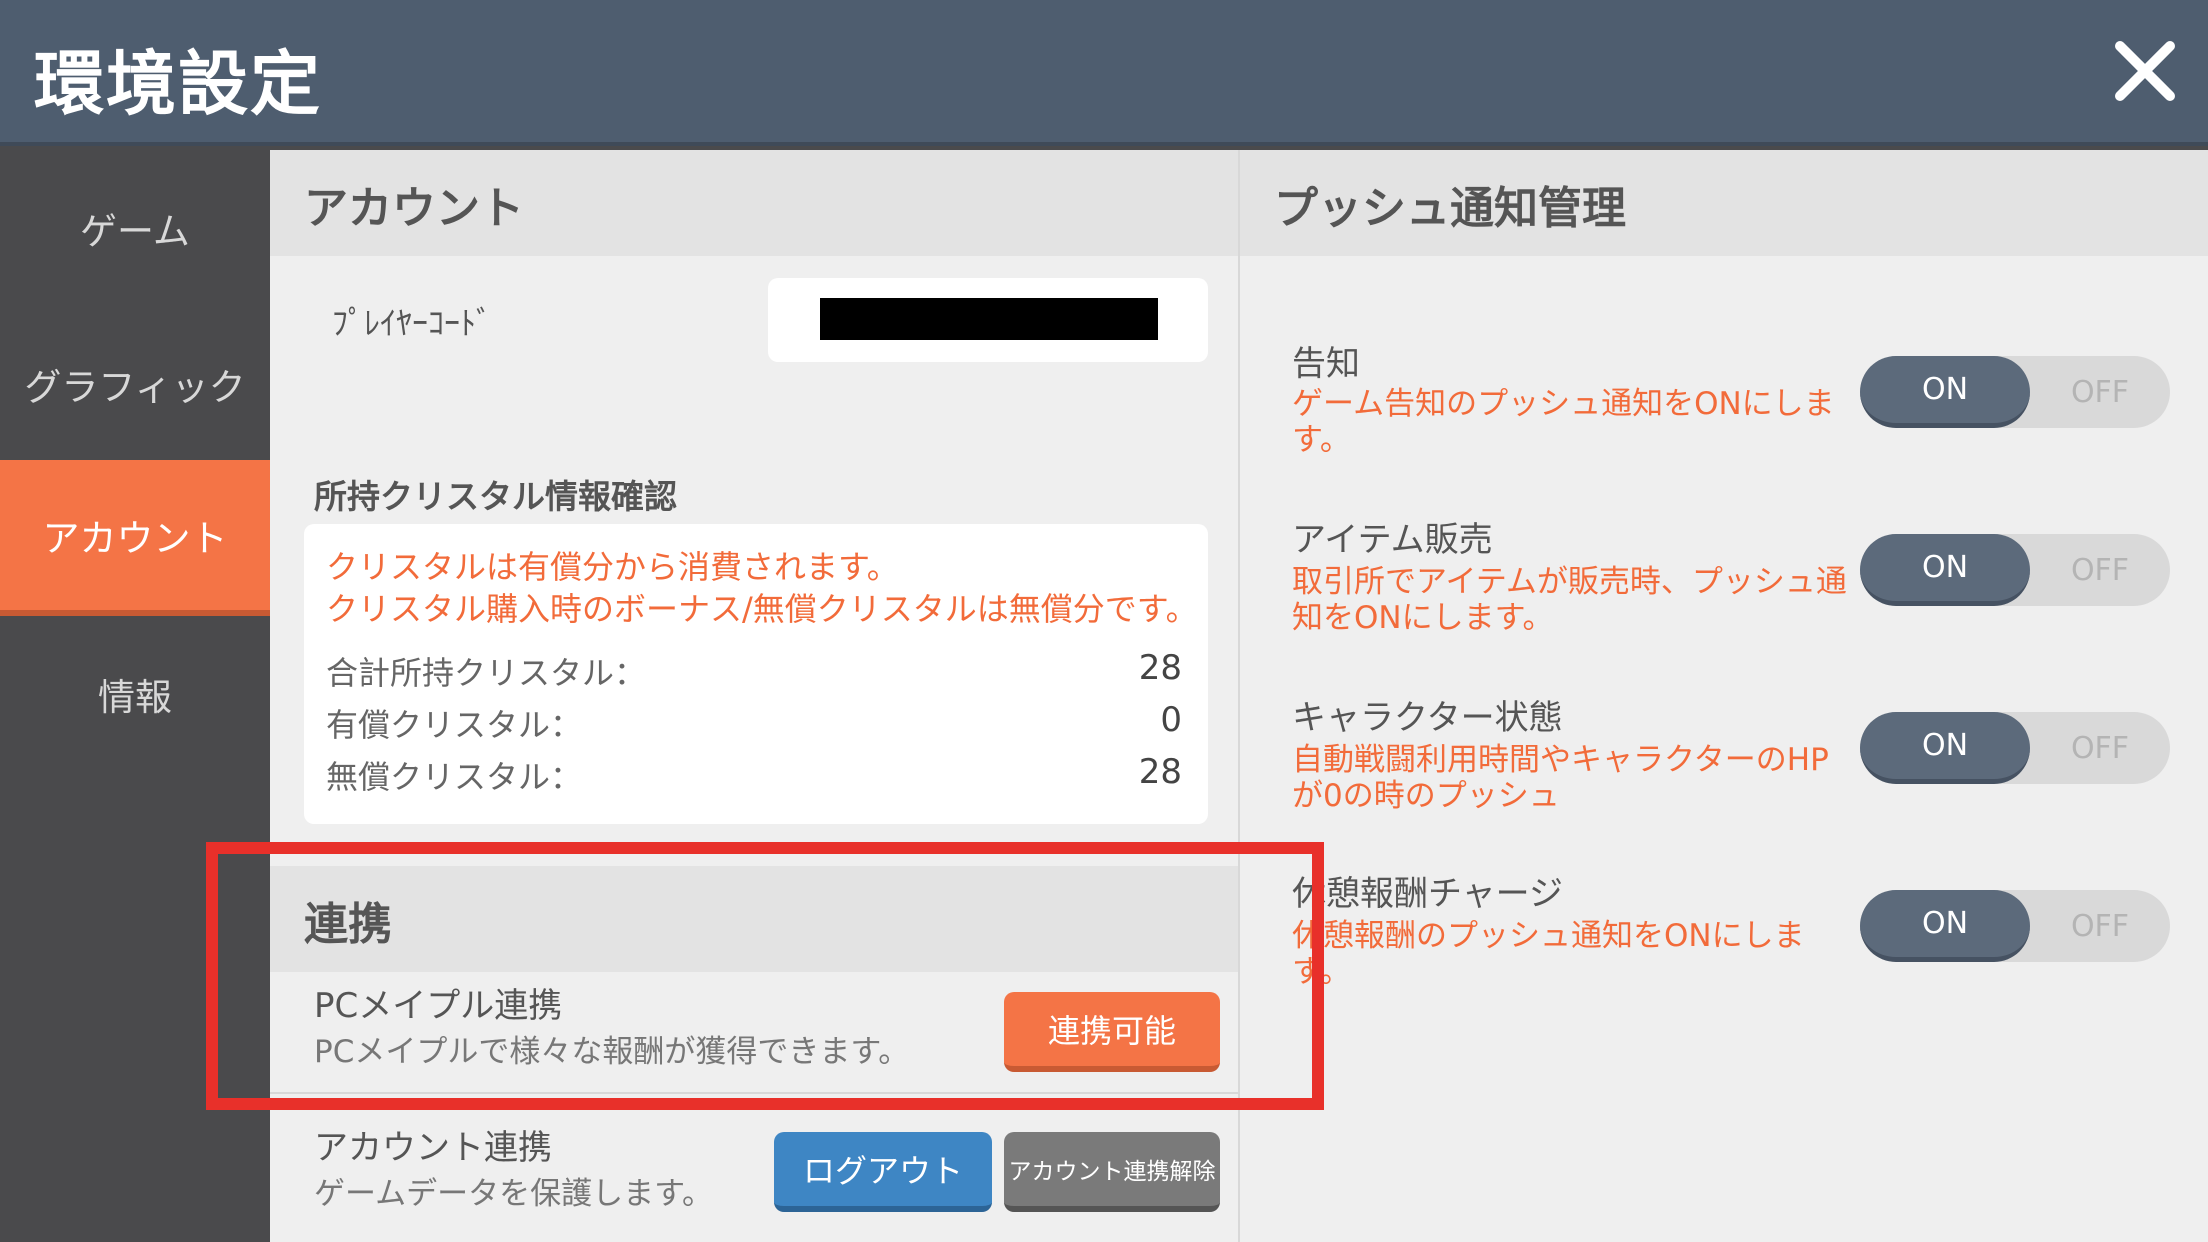  I want to click on push-heading: プッシュ通知管理, so click(1450, 208).